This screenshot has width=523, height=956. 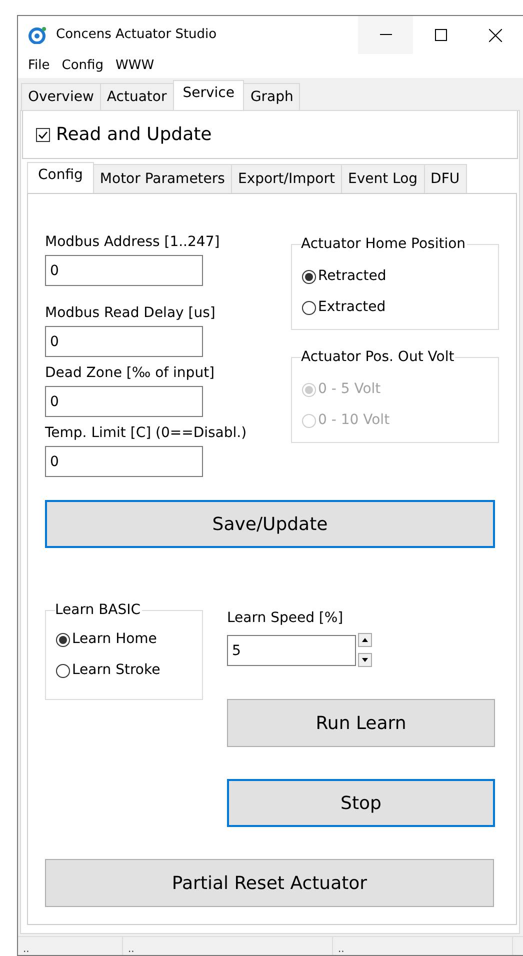 What do you see at coordinates (291, 650) in the screenshot?
I see `spin-field: 5` at bounding box center [291, 650].